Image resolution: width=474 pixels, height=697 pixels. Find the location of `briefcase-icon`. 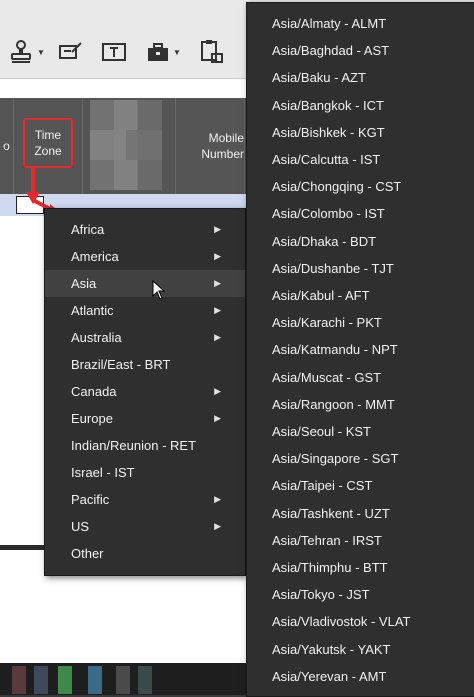

briefcase-icon is located at coordinates (158, 52).